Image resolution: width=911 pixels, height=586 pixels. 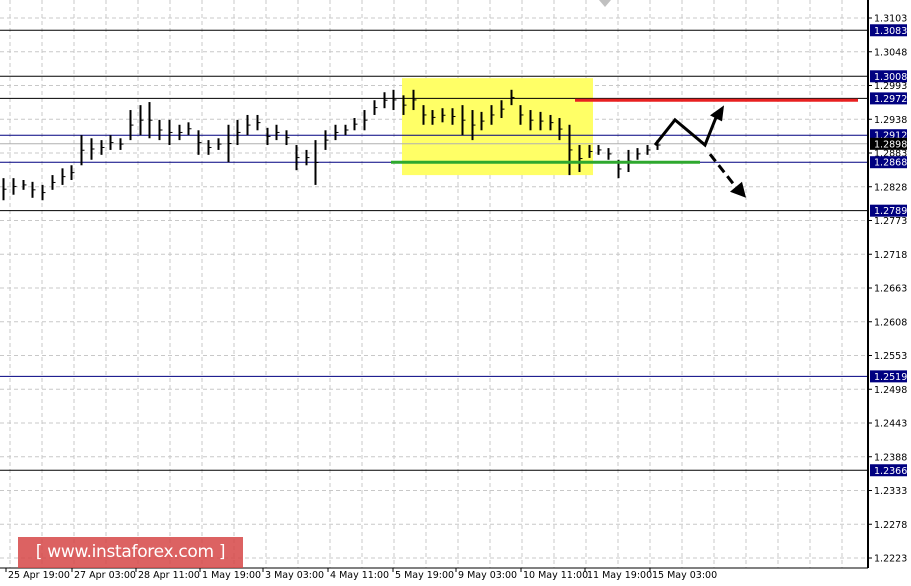 What do you see at coordinates (890, 120) in the screenshot?
I see `y-tick-label: 1.2938` at bounding box center [890, 120].